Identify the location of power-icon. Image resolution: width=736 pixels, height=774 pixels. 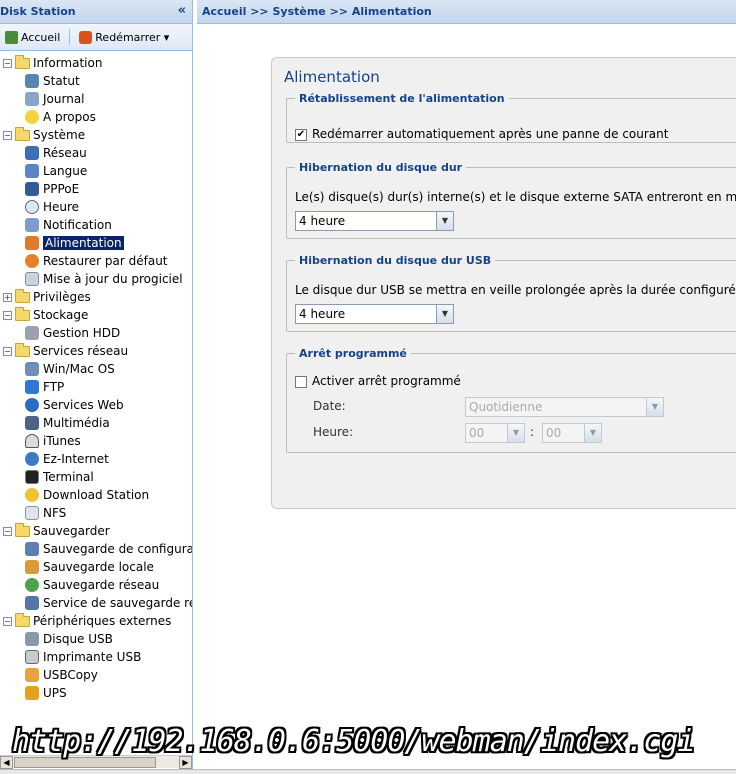
(86, 37).